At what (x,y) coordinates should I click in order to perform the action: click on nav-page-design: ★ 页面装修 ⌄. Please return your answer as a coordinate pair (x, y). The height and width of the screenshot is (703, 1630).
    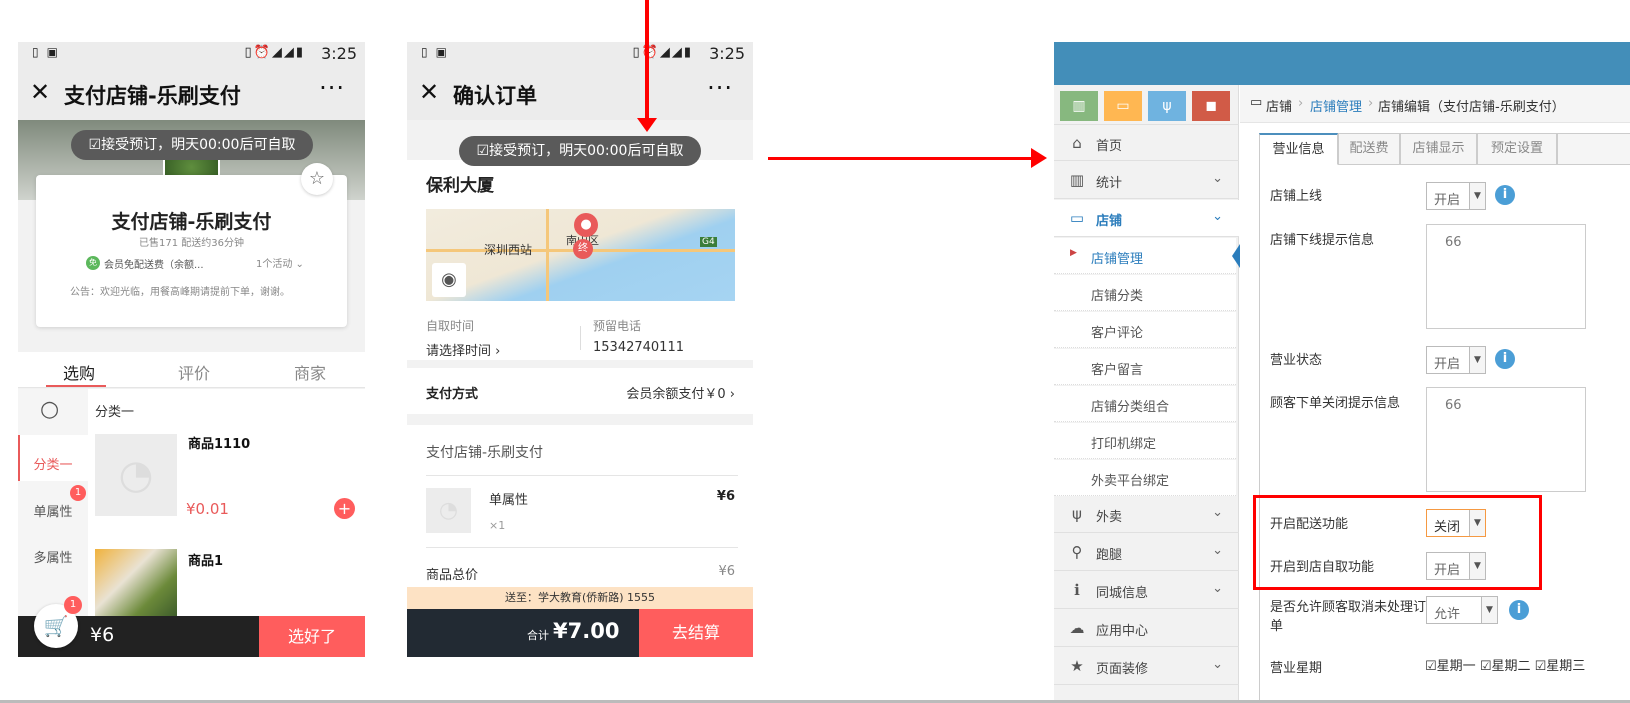
    Looking at the image, I should click on (1146, 666).